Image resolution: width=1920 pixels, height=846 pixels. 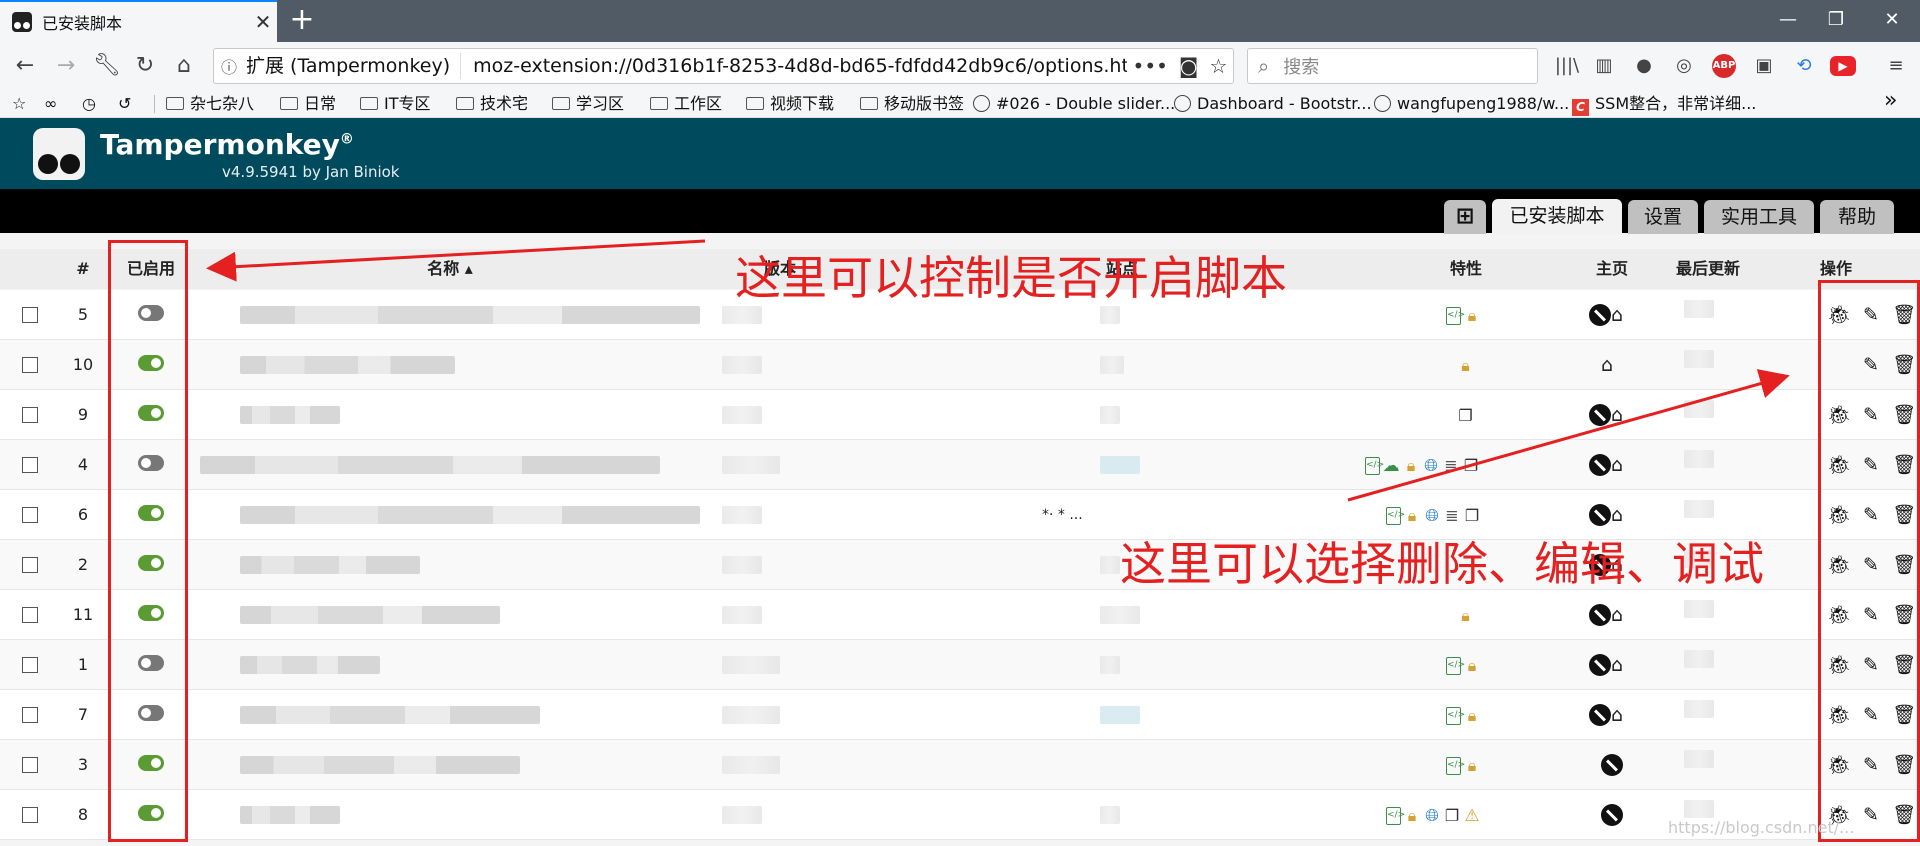 What do you see at coordinates (1182, 103) in the screenshot?
I see `globe-icon` at bounding box center [1182, 103].